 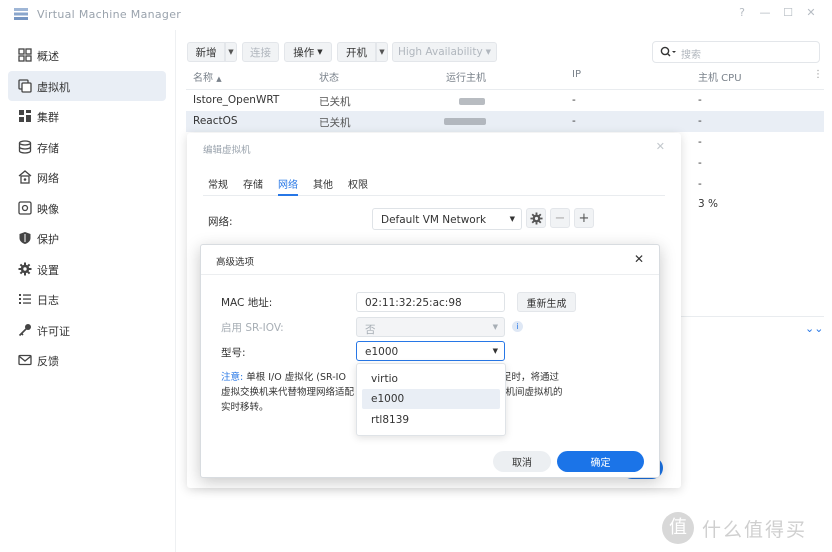 I want to click on vm-ip: -, so click(x=574, y=100).